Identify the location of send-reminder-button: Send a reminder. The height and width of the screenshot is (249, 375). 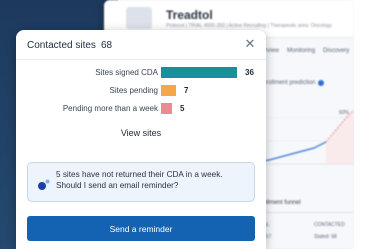
(141, 228).